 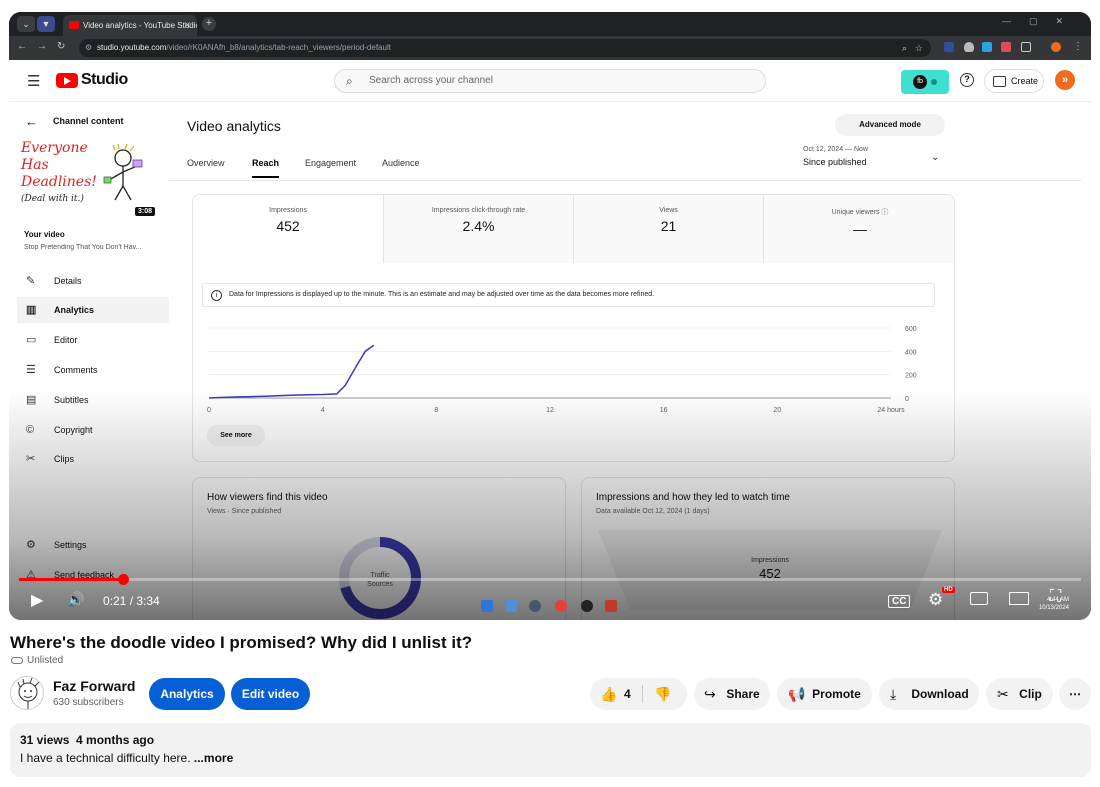 What do you see at coordinates (1003, 694) in the screenshot?
I see `scissors-icon: ✂` at bounding box center [1003, 694].